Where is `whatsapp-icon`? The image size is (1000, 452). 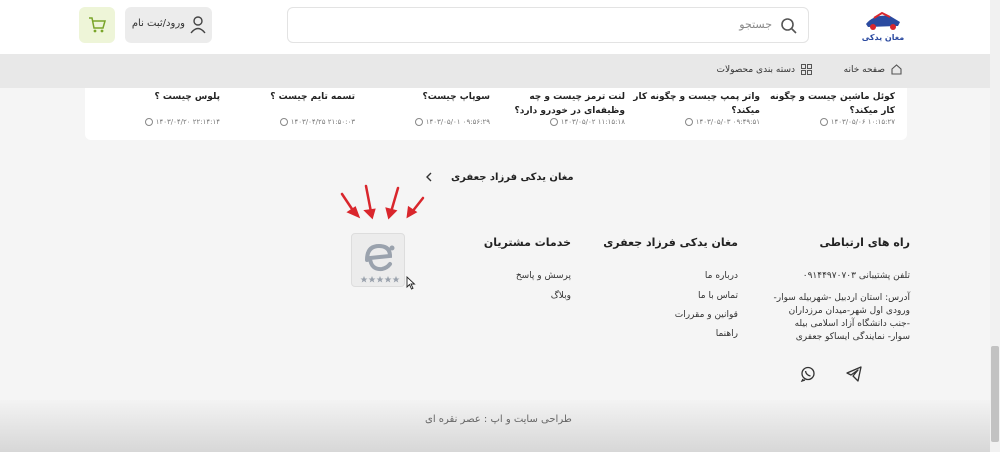
whatsapp-icon is located at coordinates (808, 374).